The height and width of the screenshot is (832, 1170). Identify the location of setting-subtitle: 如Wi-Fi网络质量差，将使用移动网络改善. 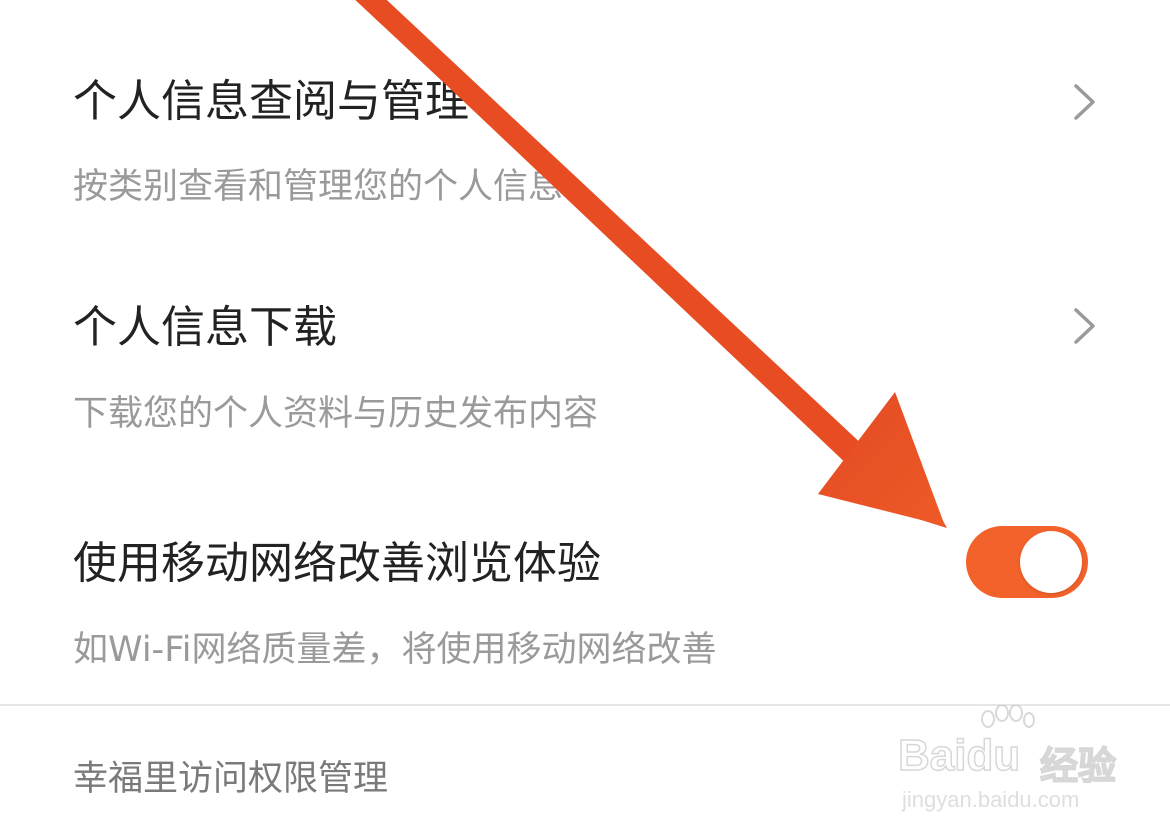
(395, 650).